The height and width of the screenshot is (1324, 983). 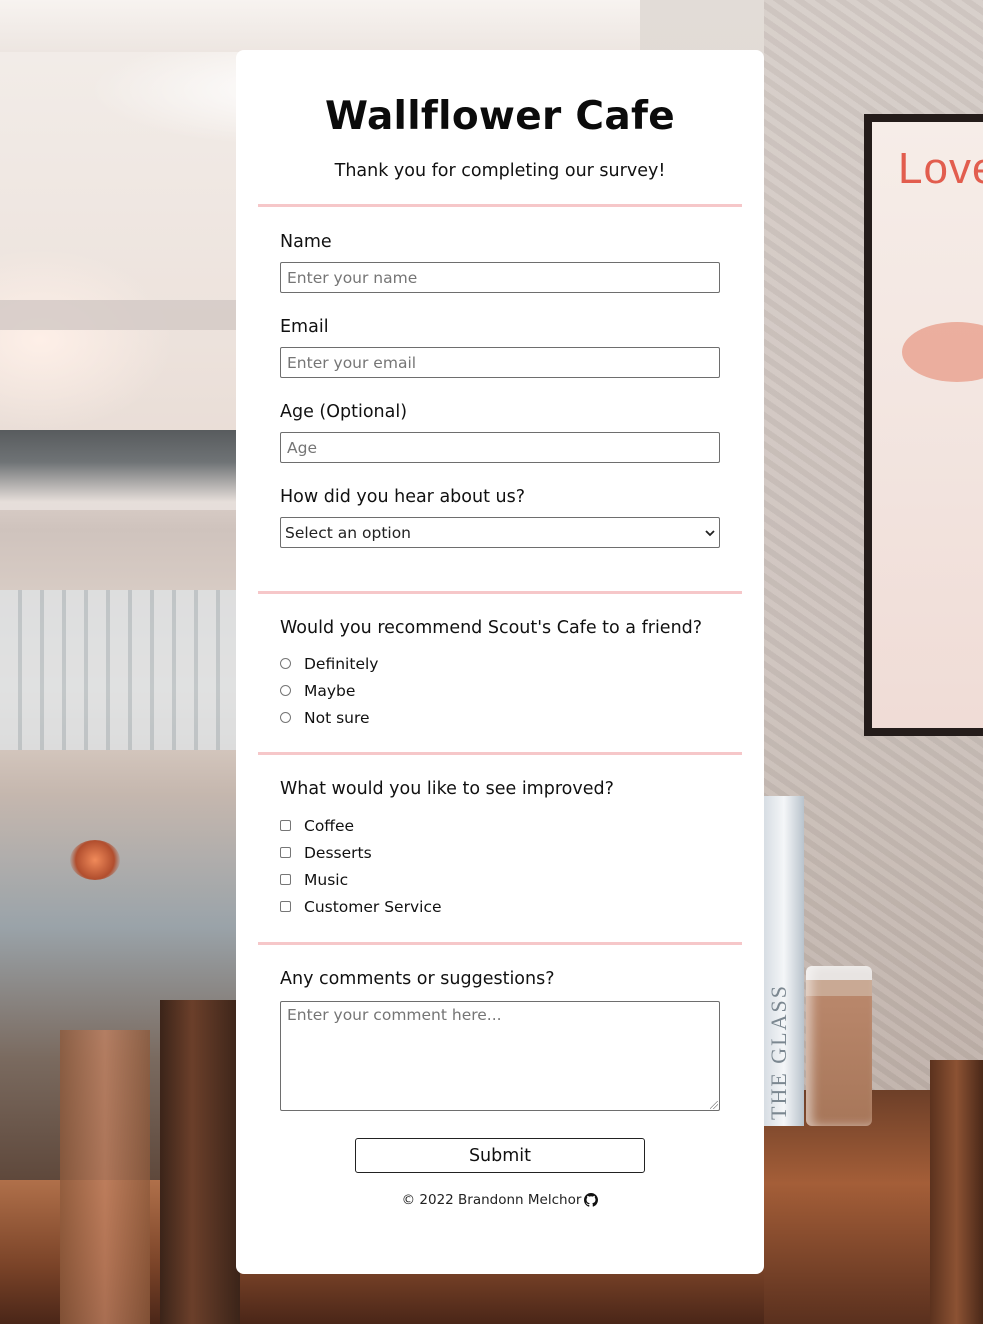 I want to click on radio-option-maybe: Maybe, so click(x=500, y=690).